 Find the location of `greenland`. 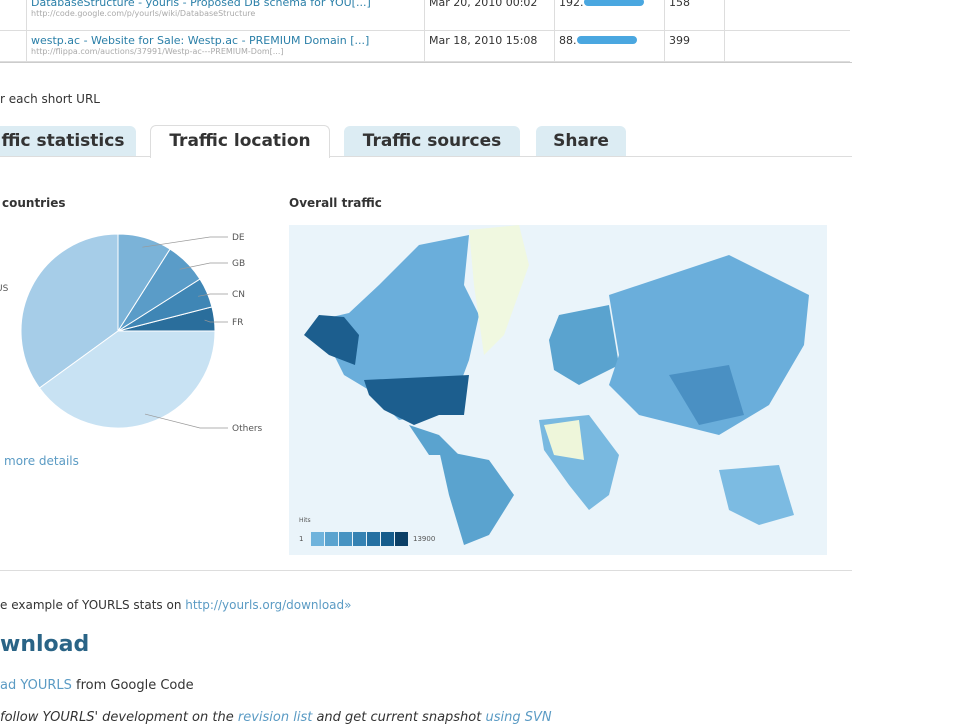

greenland is located at coordinates (499, 290).